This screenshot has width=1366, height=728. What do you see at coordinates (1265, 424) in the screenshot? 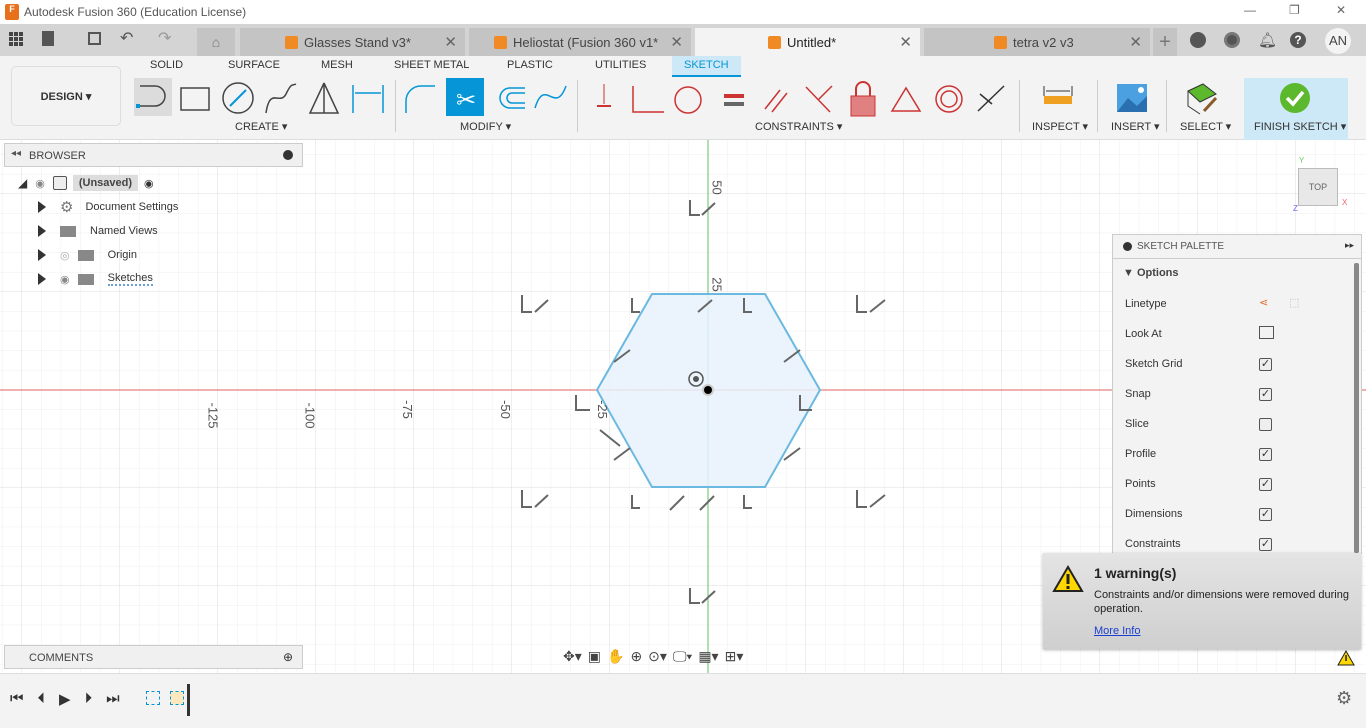
I see `slice-checkbox` at bounding box center [1265, 424].